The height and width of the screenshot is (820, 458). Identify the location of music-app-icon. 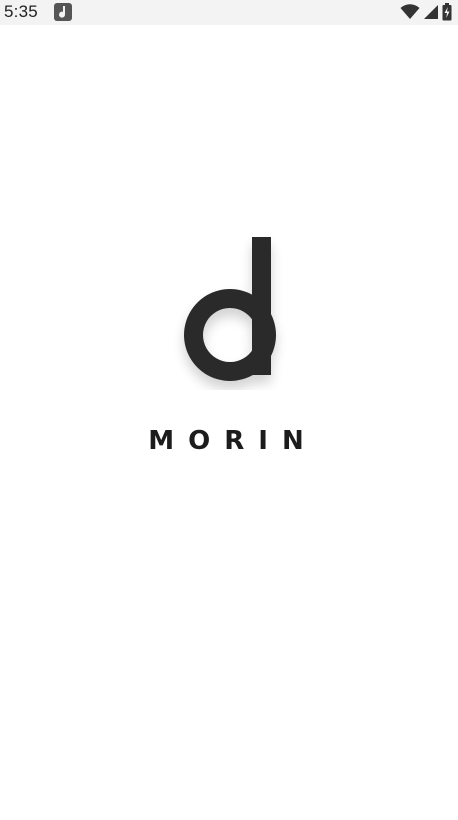
(63, 12).